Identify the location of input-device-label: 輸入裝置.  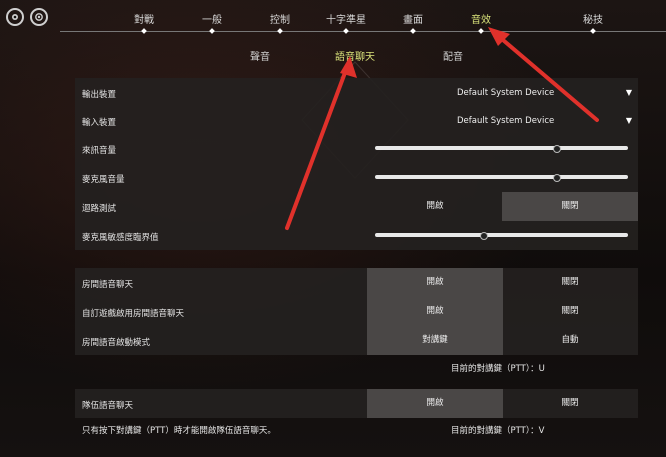
(99, 123).